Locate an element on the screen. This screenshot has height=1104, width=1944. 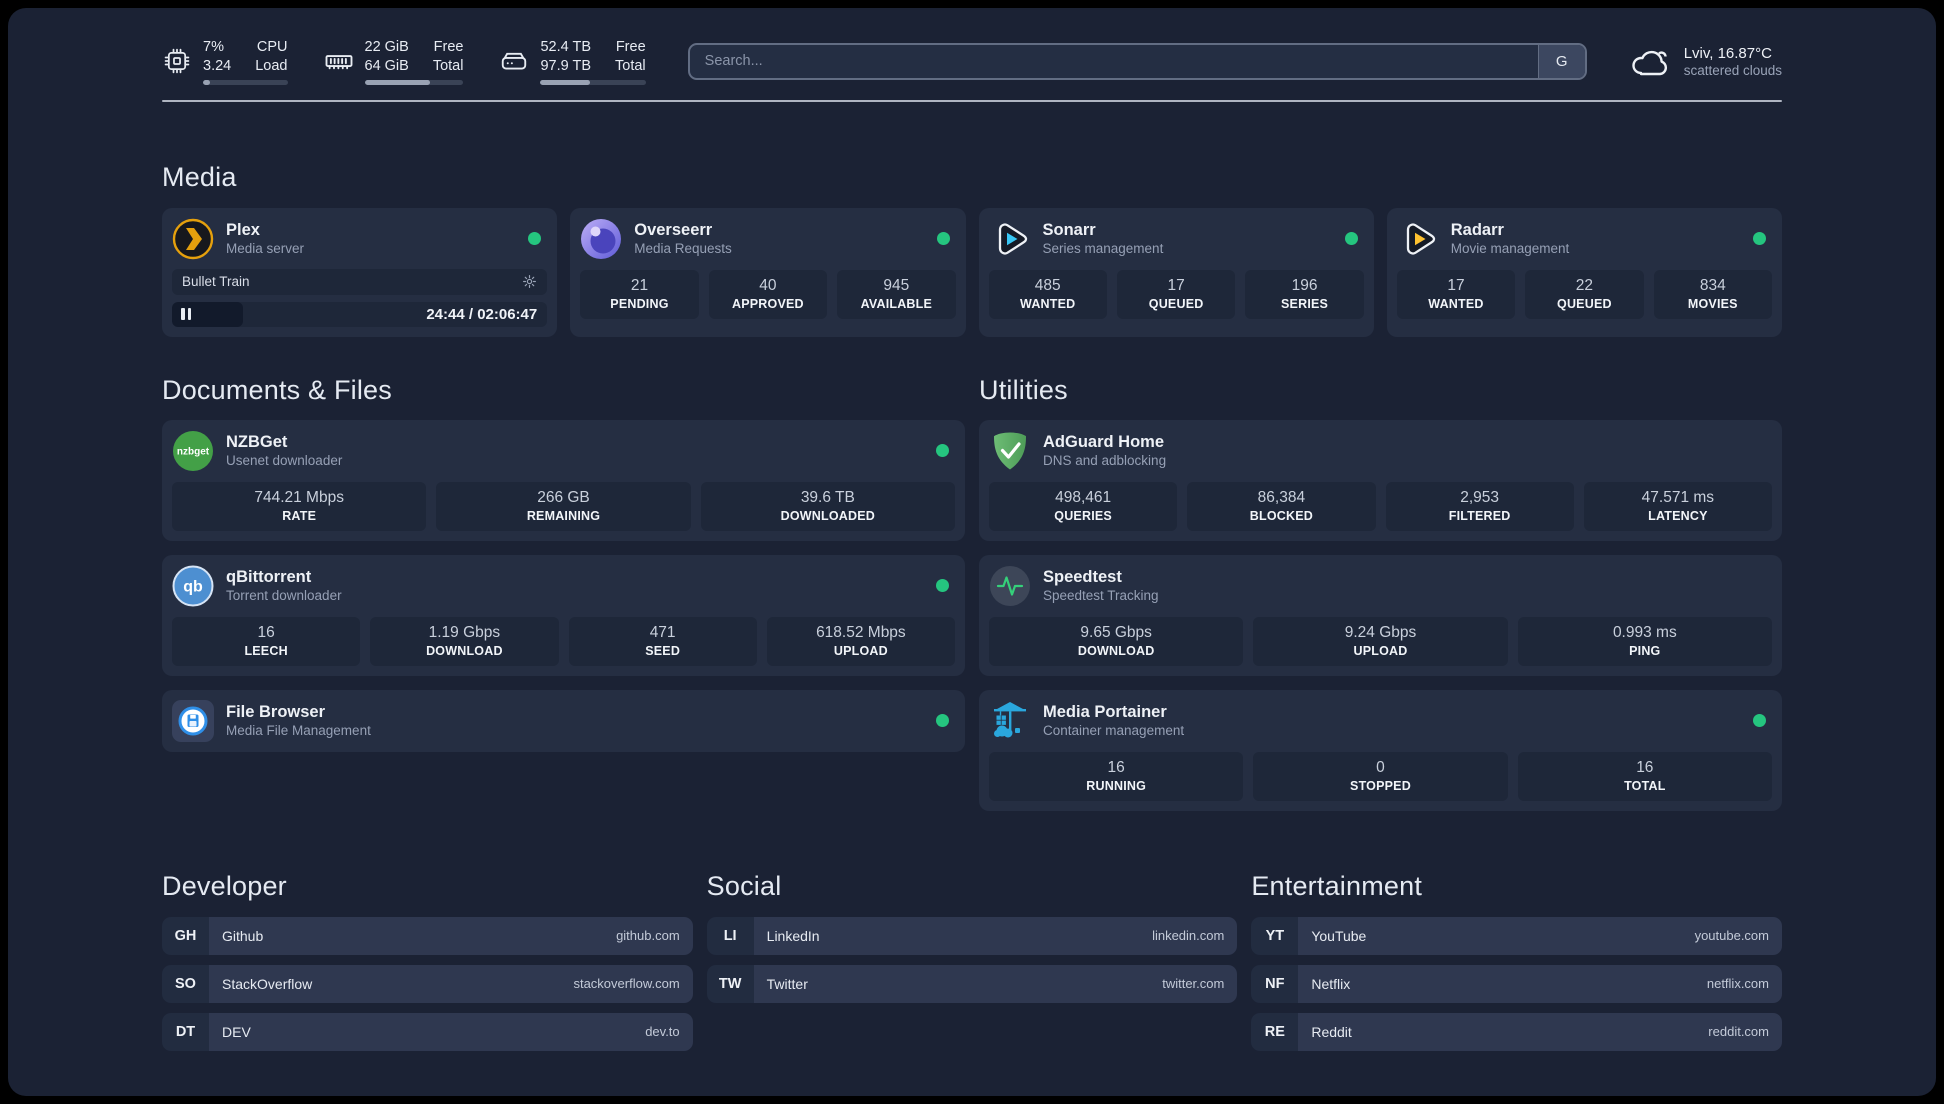
service-name: Plex is located at coordinates (243, 229).